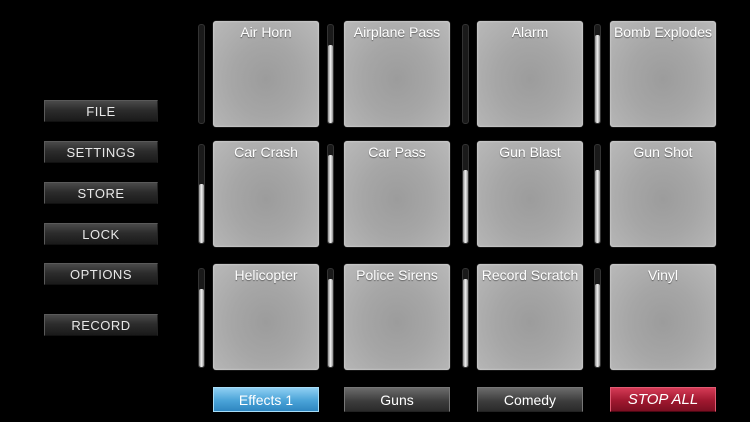  What do you see at coordinates (101, 111) in the screenshot?
I see `file-button: FILE` at bounding box center [101, 111].